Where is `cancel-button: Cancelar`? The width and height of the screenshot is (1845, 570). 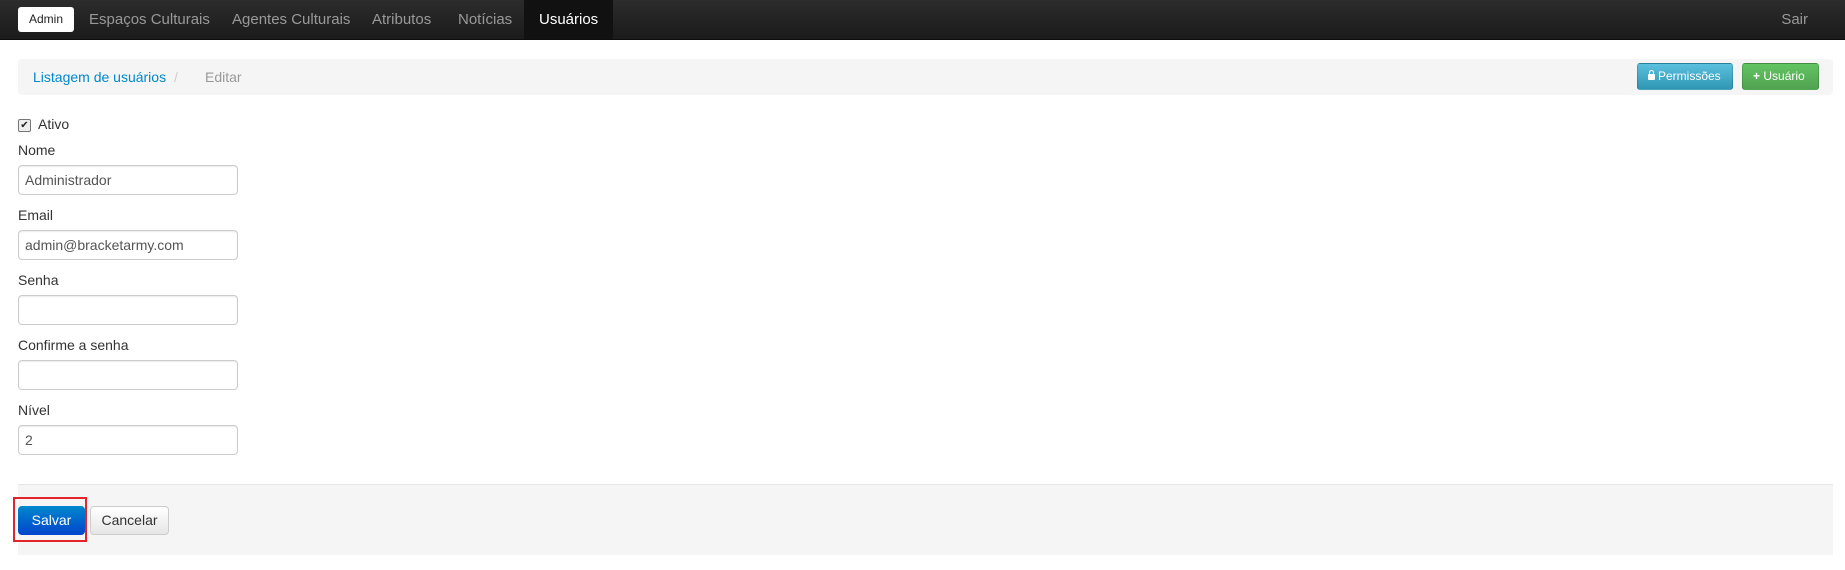 cancel-button: Cancelar is located at coordinates (129, 520).